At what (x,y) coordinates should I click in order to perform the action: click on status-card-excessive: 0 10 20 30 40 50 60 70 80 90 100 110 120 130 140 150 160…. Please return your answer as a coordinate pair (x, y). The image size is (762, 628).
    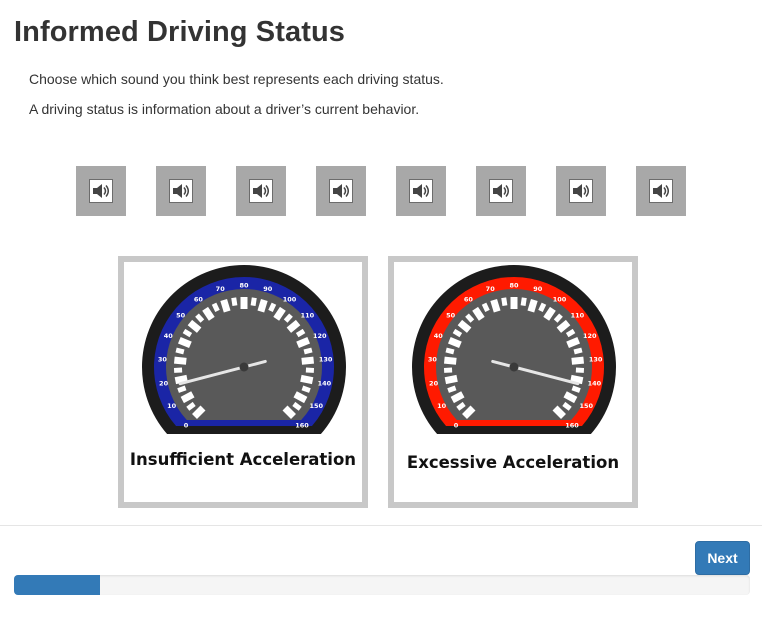
    Looking at the image, I should click on (513, 382).